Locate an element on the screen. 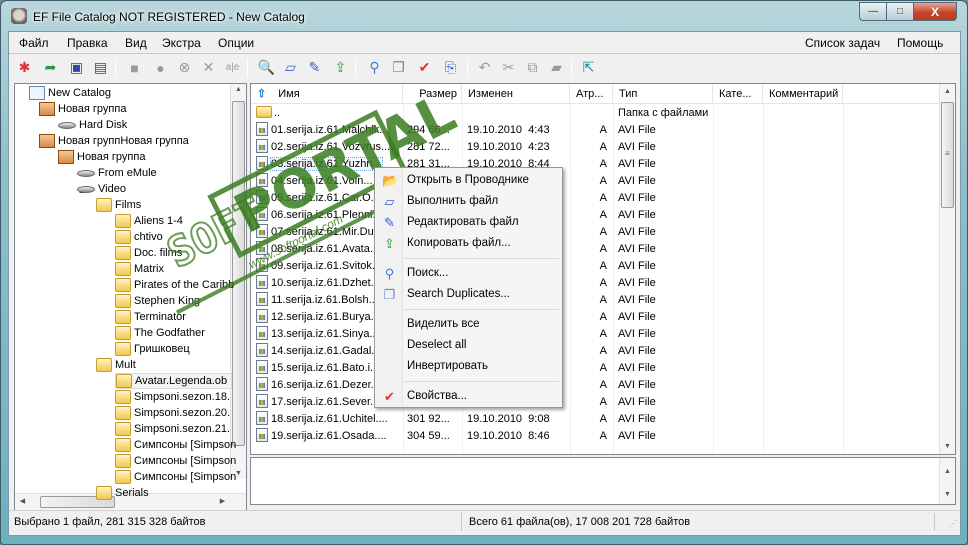  table-row: 06.serija.iz.61.Plenni... A AVI File is located at coordinates (595, 215).